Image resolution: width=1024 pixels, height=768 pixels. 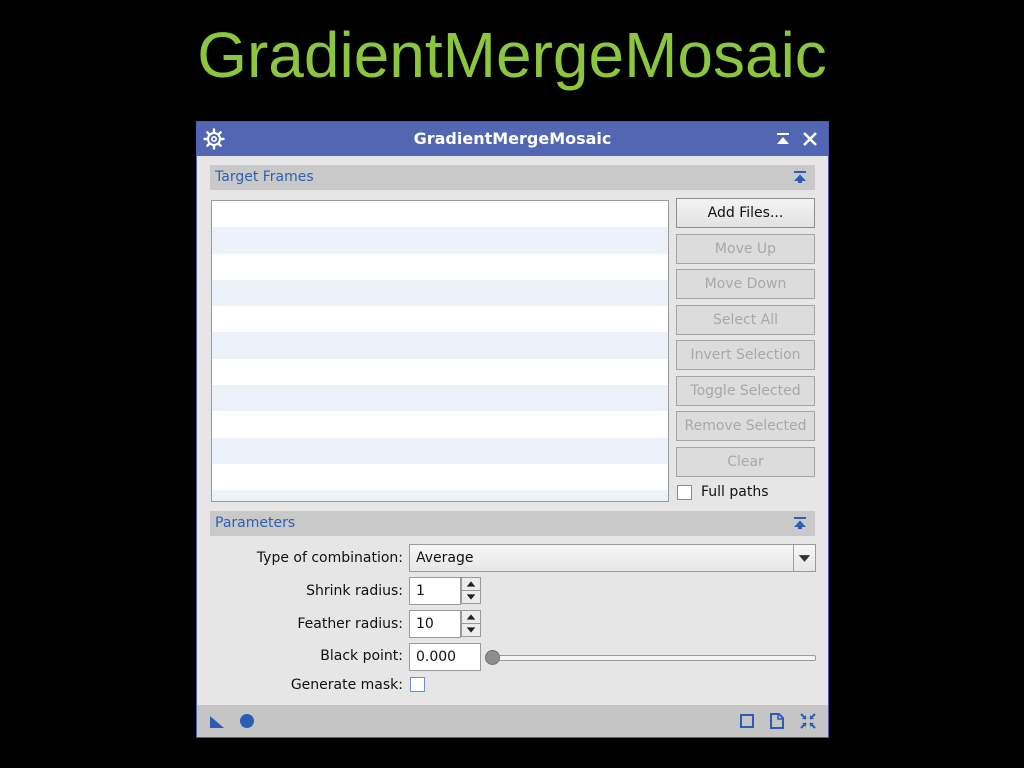 What do you see at coordinates (492, 657) in the screenshot?
I see `black-point-slider-handle` at bounding box center [492, 657].